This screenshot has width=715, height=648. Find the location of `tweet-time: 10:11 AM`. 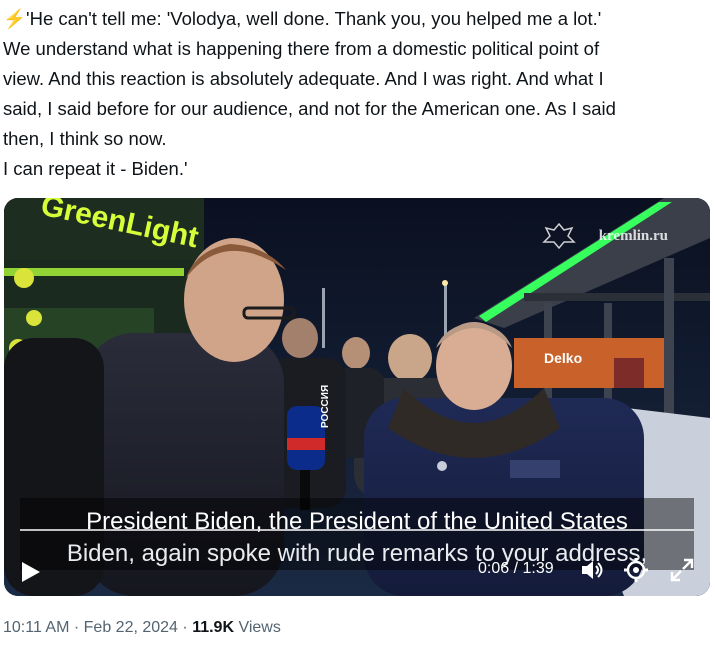

tweet-time: 10:11 AM is located at coordinates (36, 627).